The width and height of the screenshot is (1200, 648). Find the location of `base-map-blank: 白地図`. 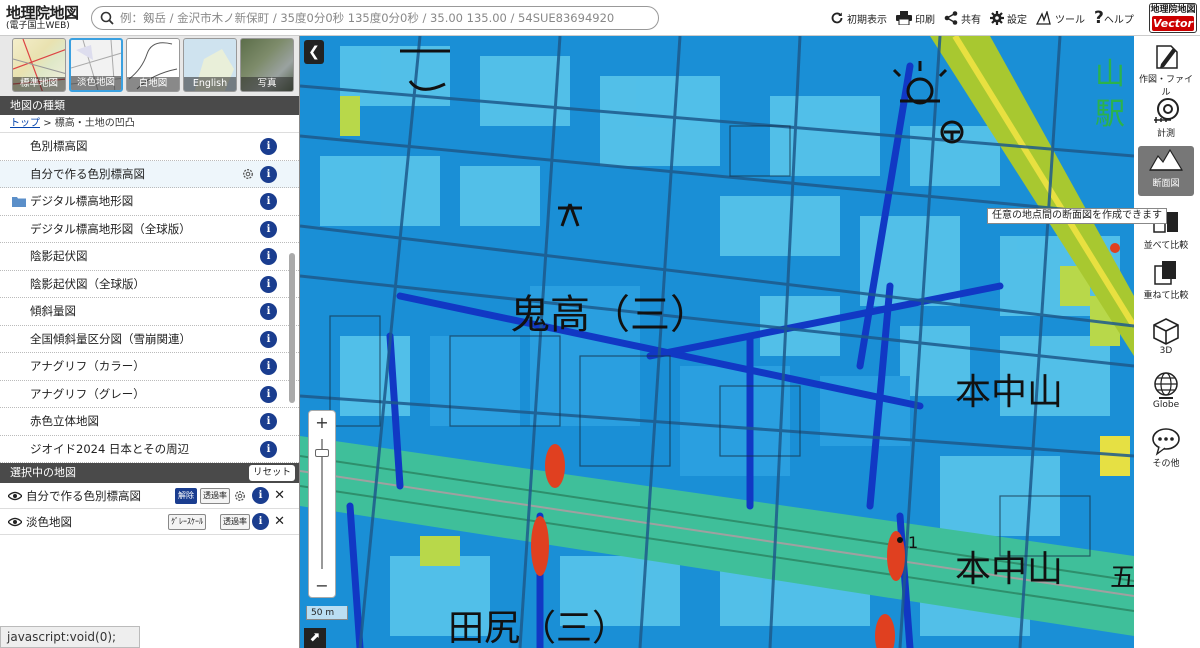

base-map-blank: 白地図 is located at coordinates (153, 65).